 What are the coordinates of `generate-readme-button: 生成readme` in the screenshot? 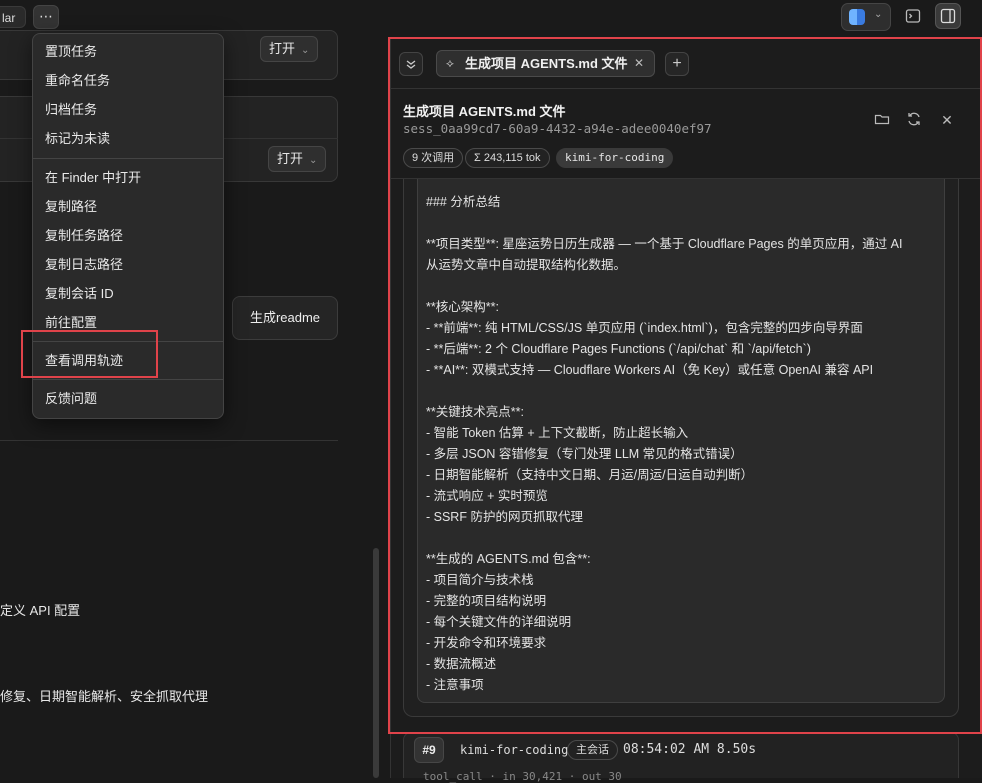 It's located at (285, 318).